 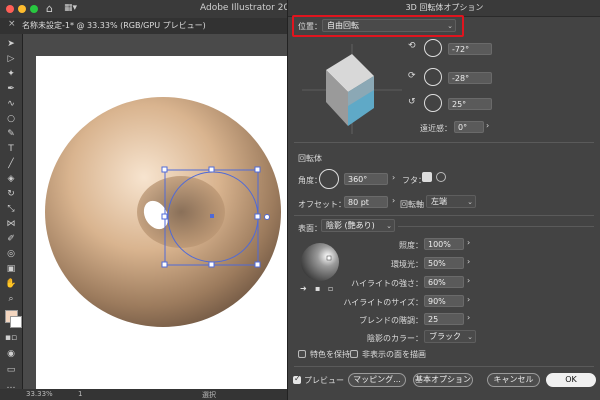 What do you see at coordinates (352, 89) in the screenshot?
I see `rotation-cube-preview` at bounding box center [352, 89].